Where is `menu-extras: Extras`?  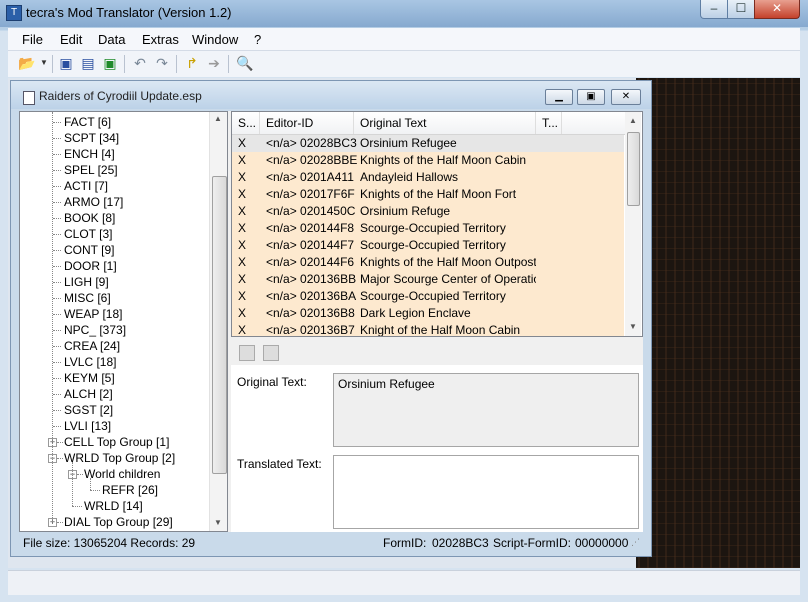
menu-extras: Extras is located at coordinates (160, 39).